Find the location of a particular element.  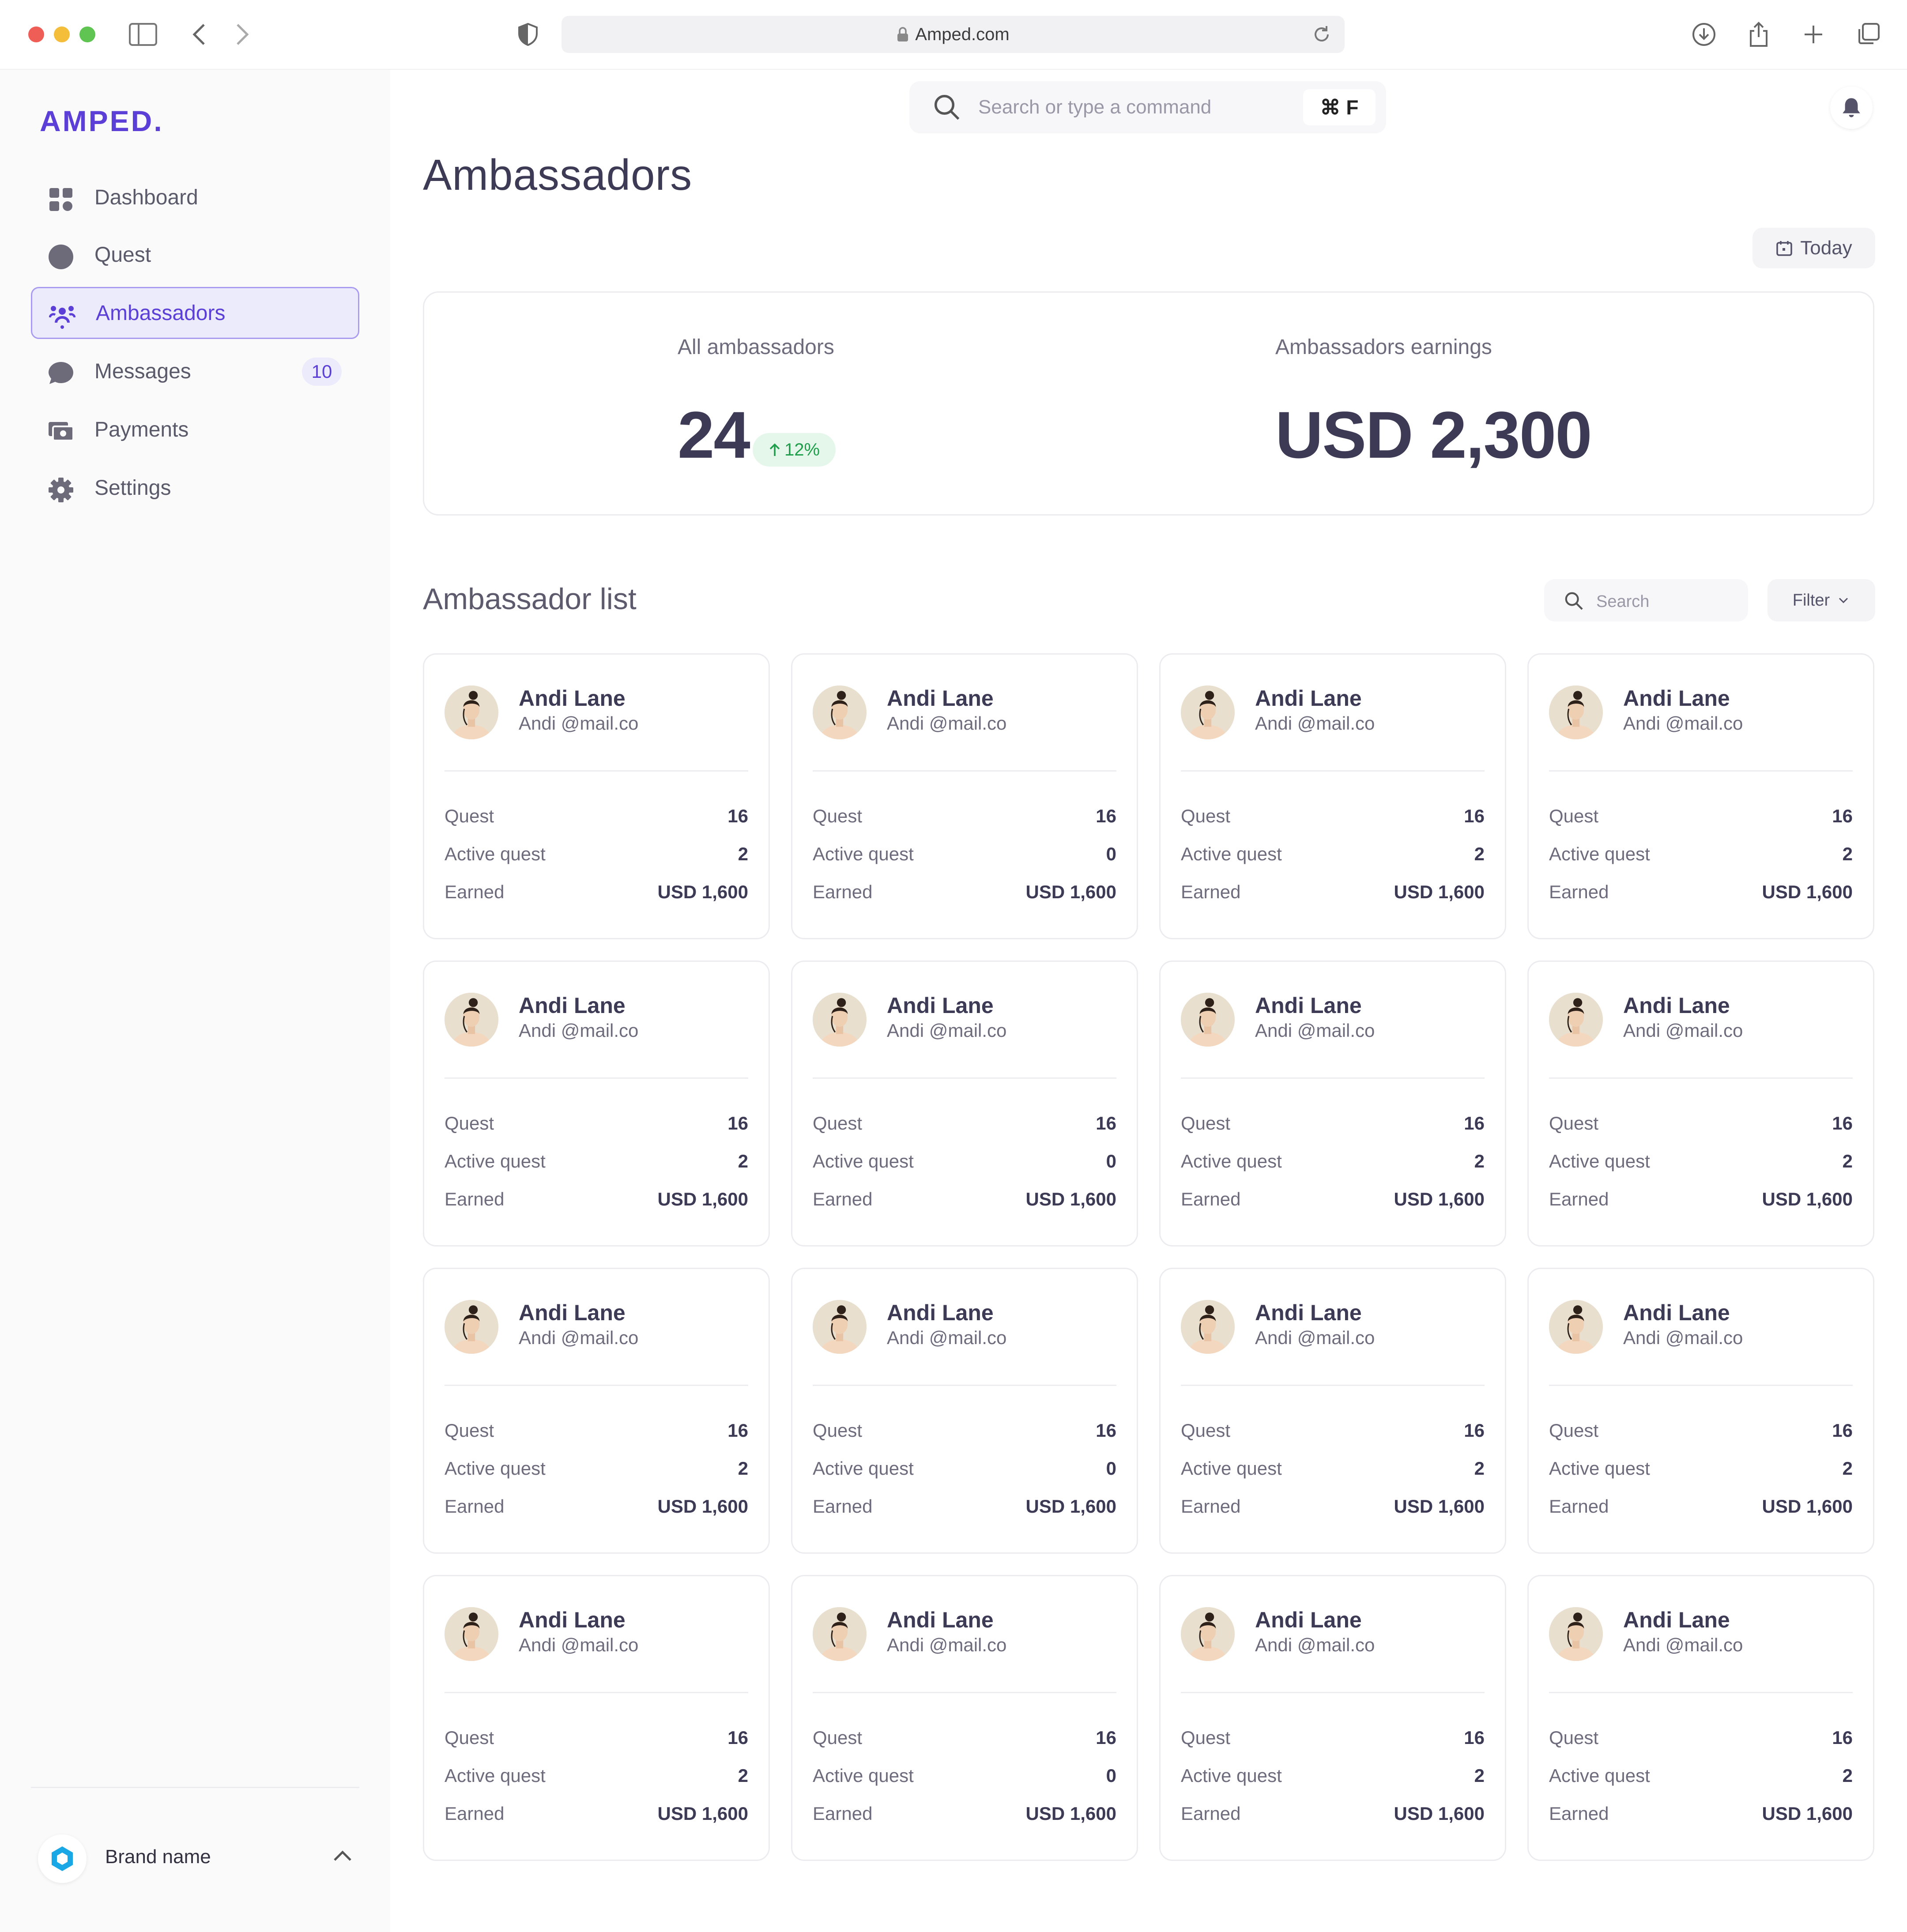

reload-icon is located at coordinates (1321, 35).